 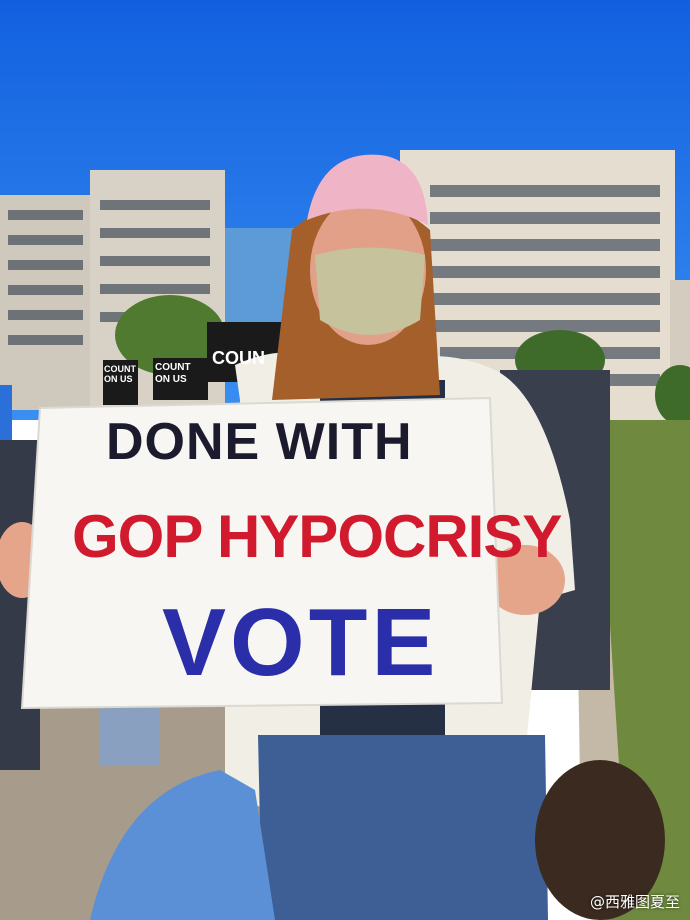 What do you see at coordinates (173, 373) in the screenshot?
I see `bg-sign-count-on-us-b: COUNT ON US` at bounding box center [173, 373].